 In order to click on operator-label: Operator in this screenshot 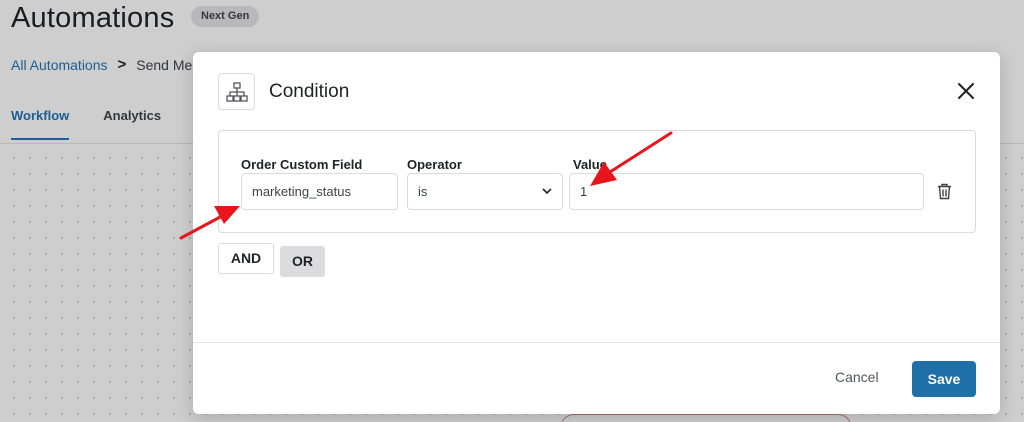, I will do `click(434, 164)`.